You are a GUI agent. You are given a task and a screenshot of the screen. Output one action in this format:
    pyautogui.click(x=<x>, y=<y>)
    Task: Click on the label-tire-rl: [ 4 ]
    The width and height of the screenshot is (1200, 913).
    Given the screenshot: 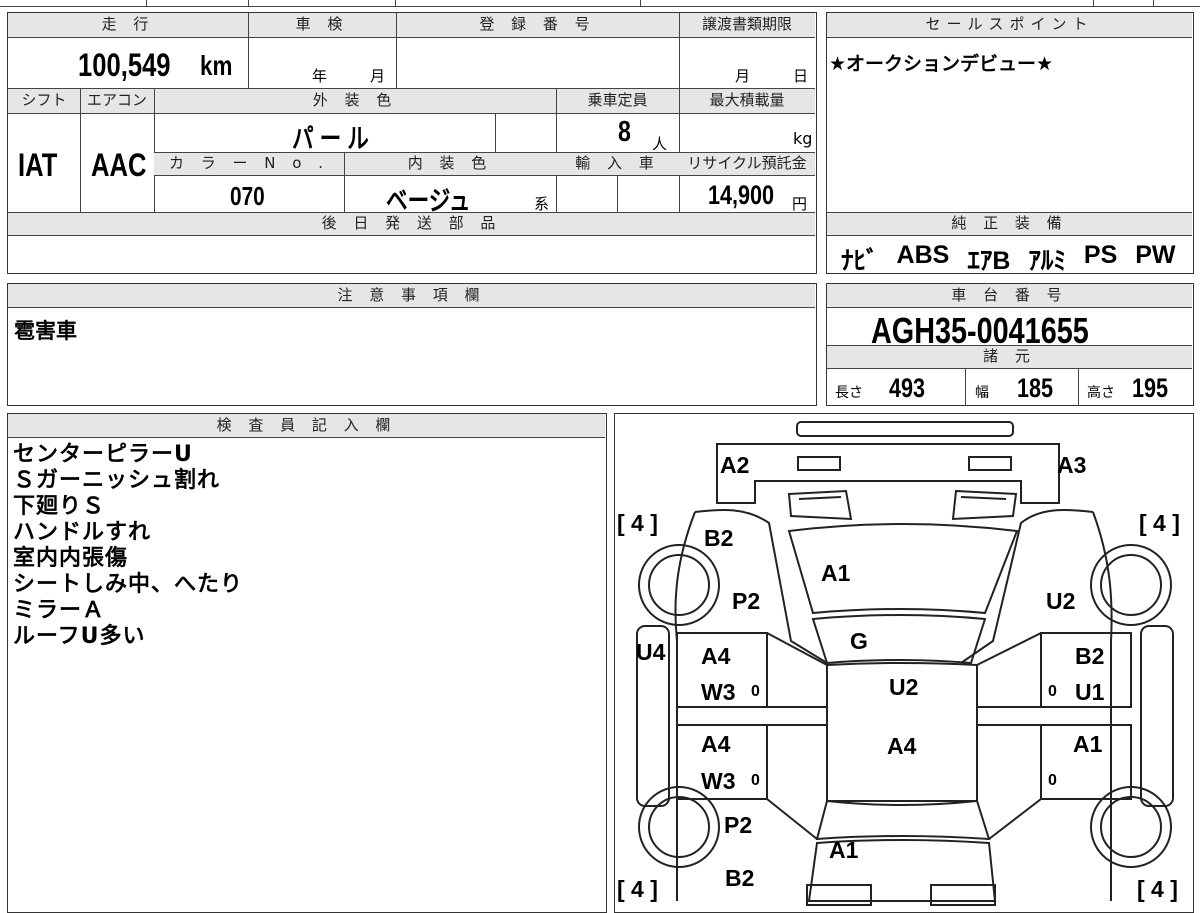 What is the action you would take?
    pyautogui.click(x=637, y=889)
    